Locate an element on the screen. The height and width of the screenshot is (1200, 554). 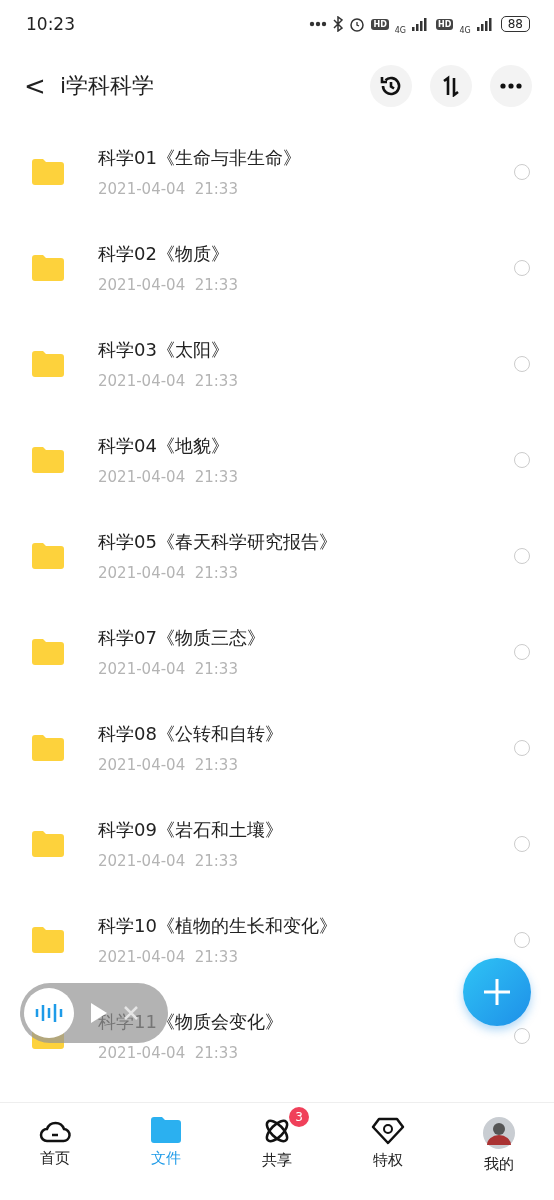
file-name: 科学07《物质三态》 is located at coordinates (181, 638).